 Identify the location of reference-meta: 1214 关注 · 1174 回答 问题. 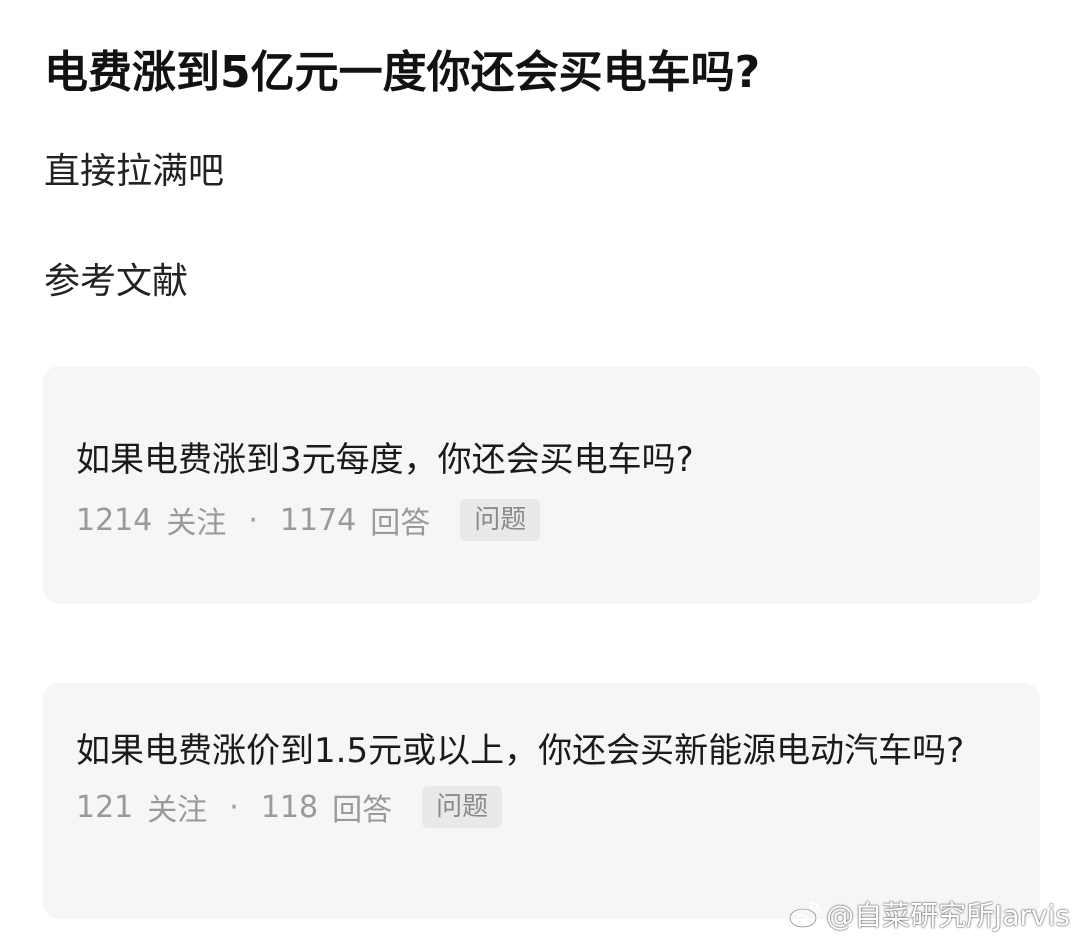
(543, 520).